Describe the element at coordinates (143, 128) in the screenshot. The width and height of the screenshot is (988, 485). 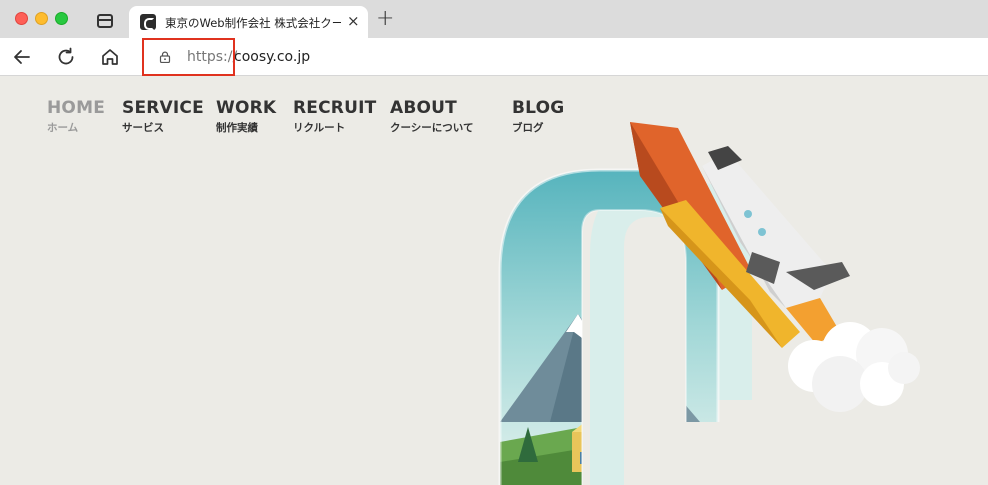
I see `nav-label-jp: サービス` at that location.